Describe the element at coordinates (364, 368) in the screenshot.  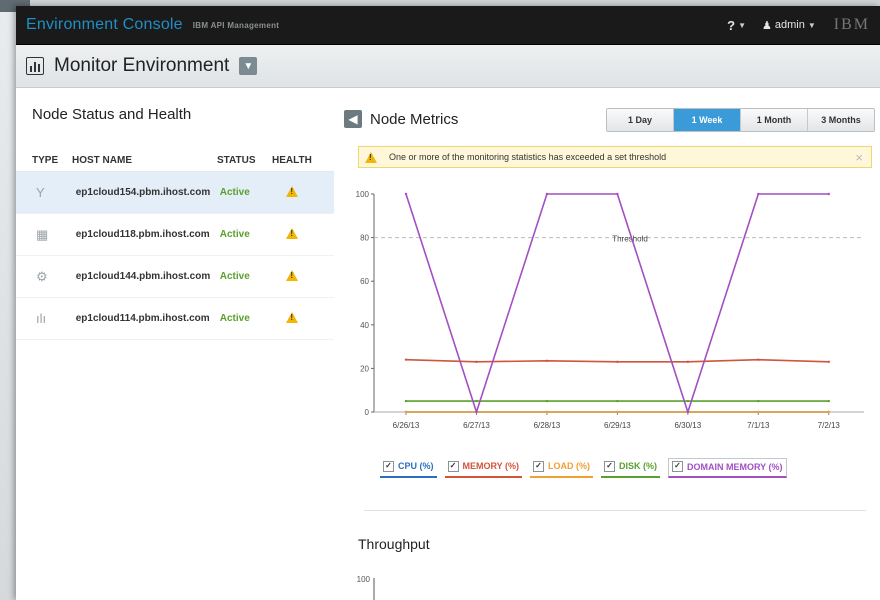
I see `y-tick-label: 20` at that location.